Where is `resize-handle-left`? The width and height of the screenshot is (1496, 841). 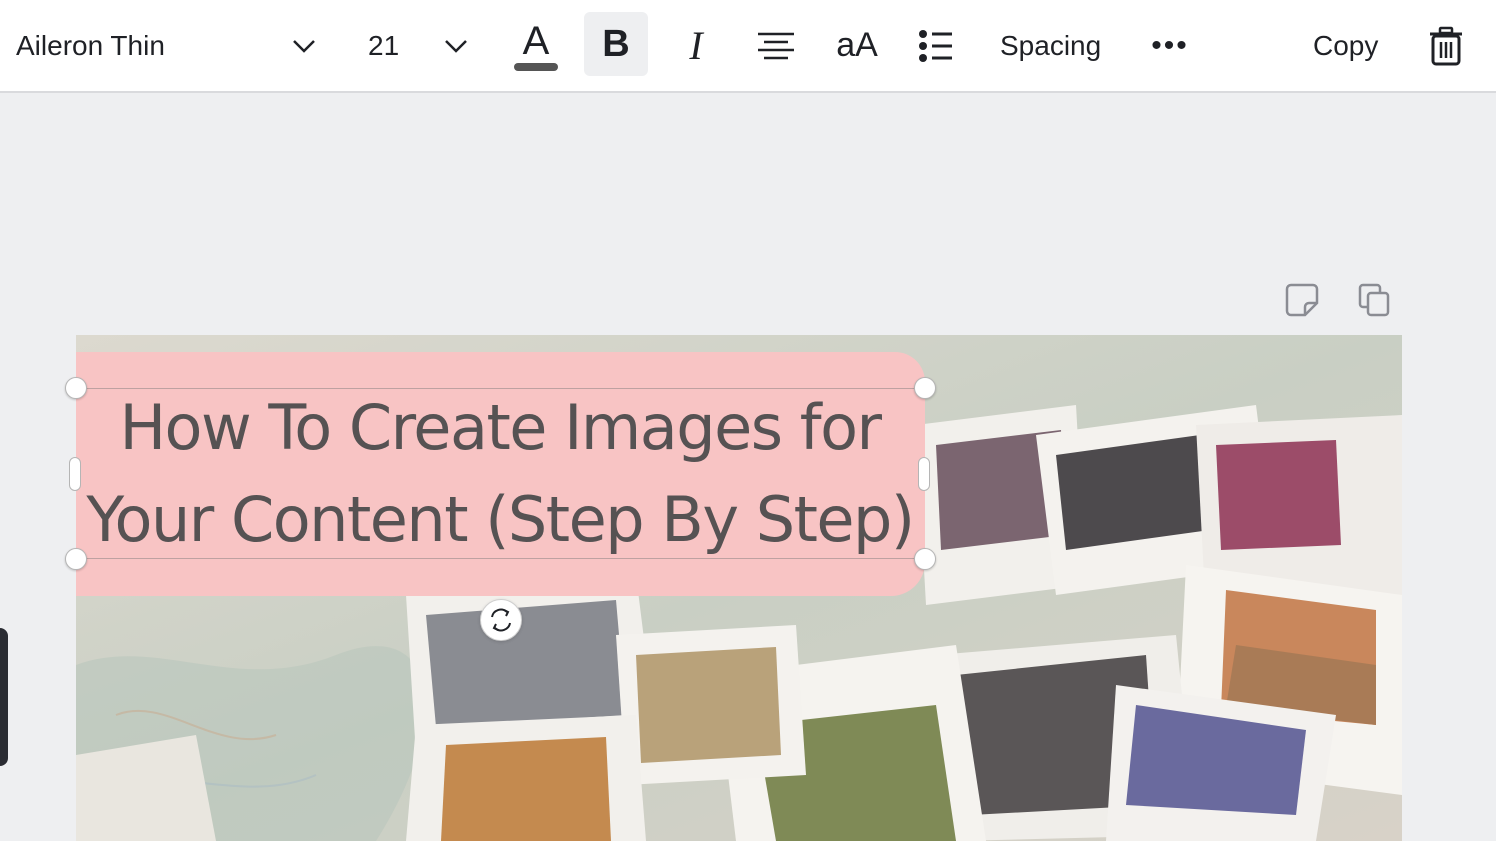 resize-handle-left is located at coordinates (75, 474).